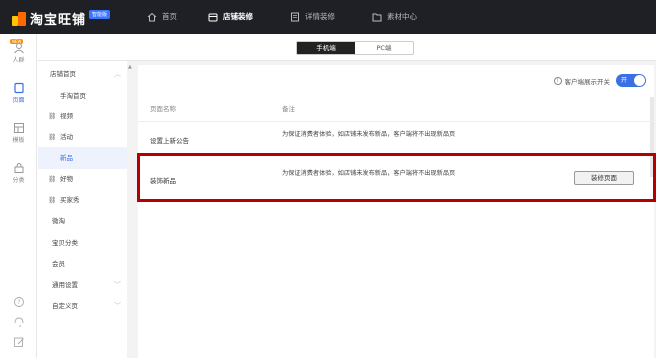  I want to click on info-icon: i, so click(557, 81).